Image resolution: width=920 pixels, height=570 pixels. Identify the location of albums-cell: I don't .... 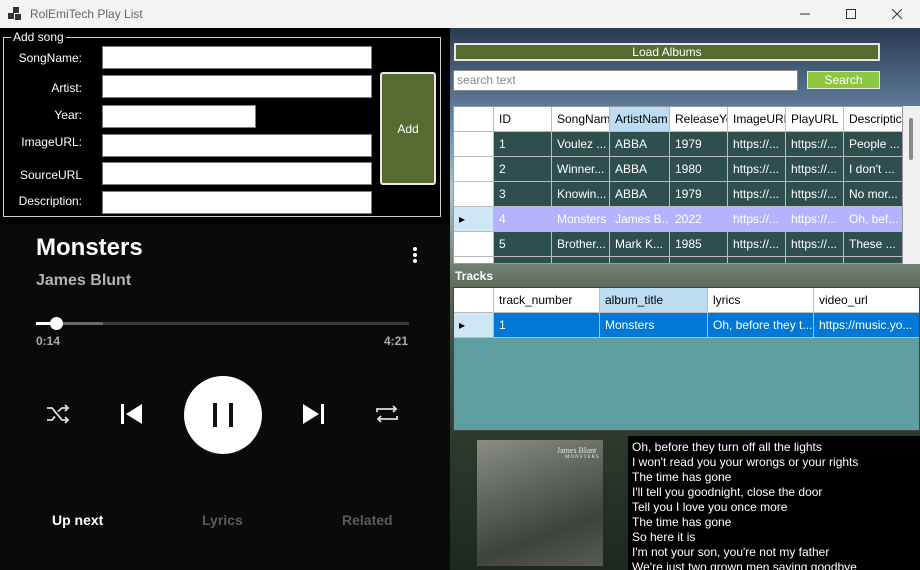
(873, 169).